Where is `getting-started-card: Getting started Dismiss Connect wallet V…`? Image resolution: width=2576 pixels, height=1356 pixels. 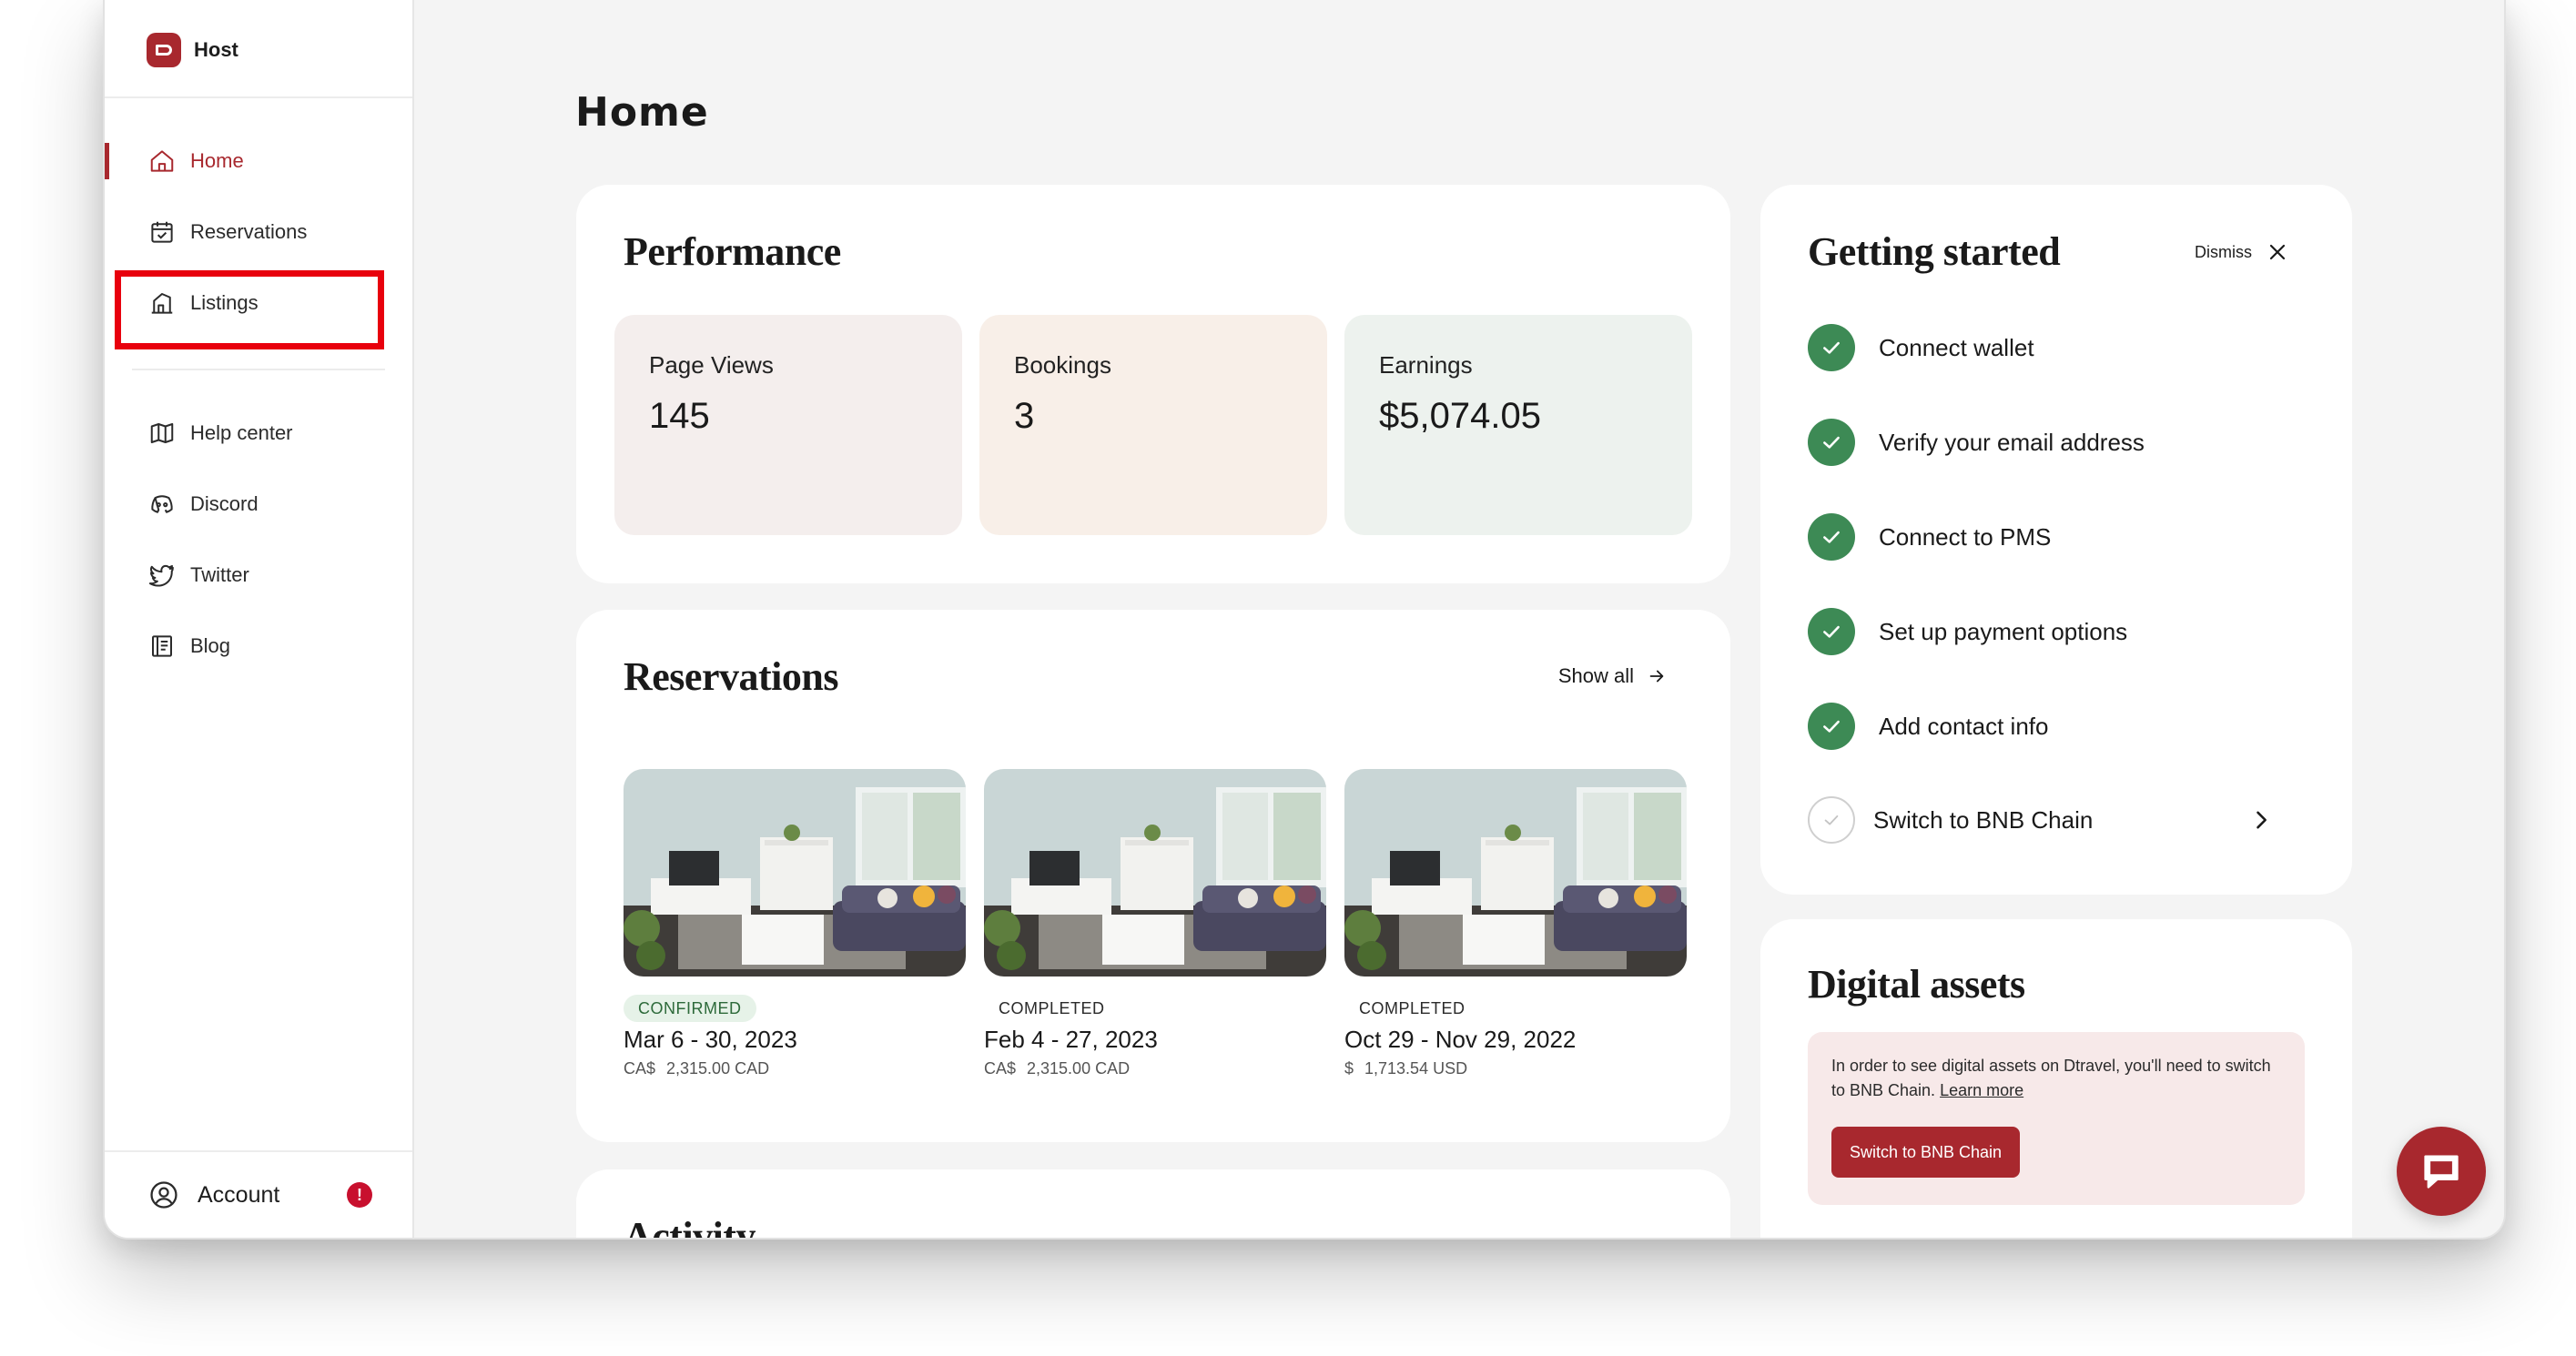
getting-started-card: Getting started Dismiss Connect wallet V… is located at coordinates (2056, 540).